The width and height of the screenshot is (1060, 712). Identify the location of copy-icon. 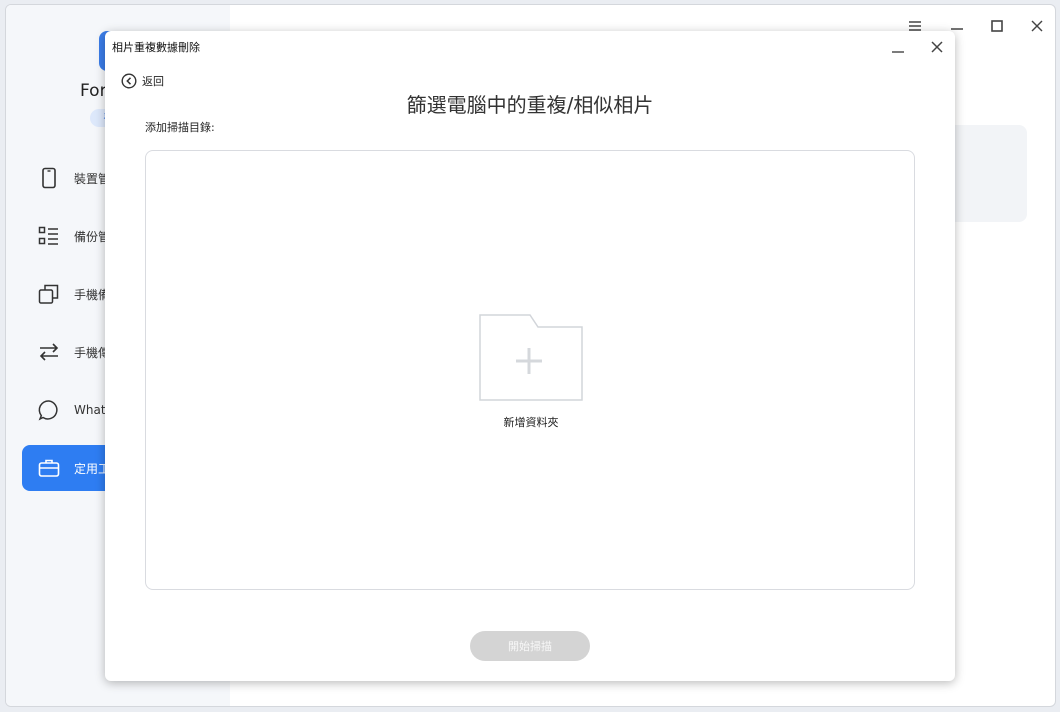
(49, 294).